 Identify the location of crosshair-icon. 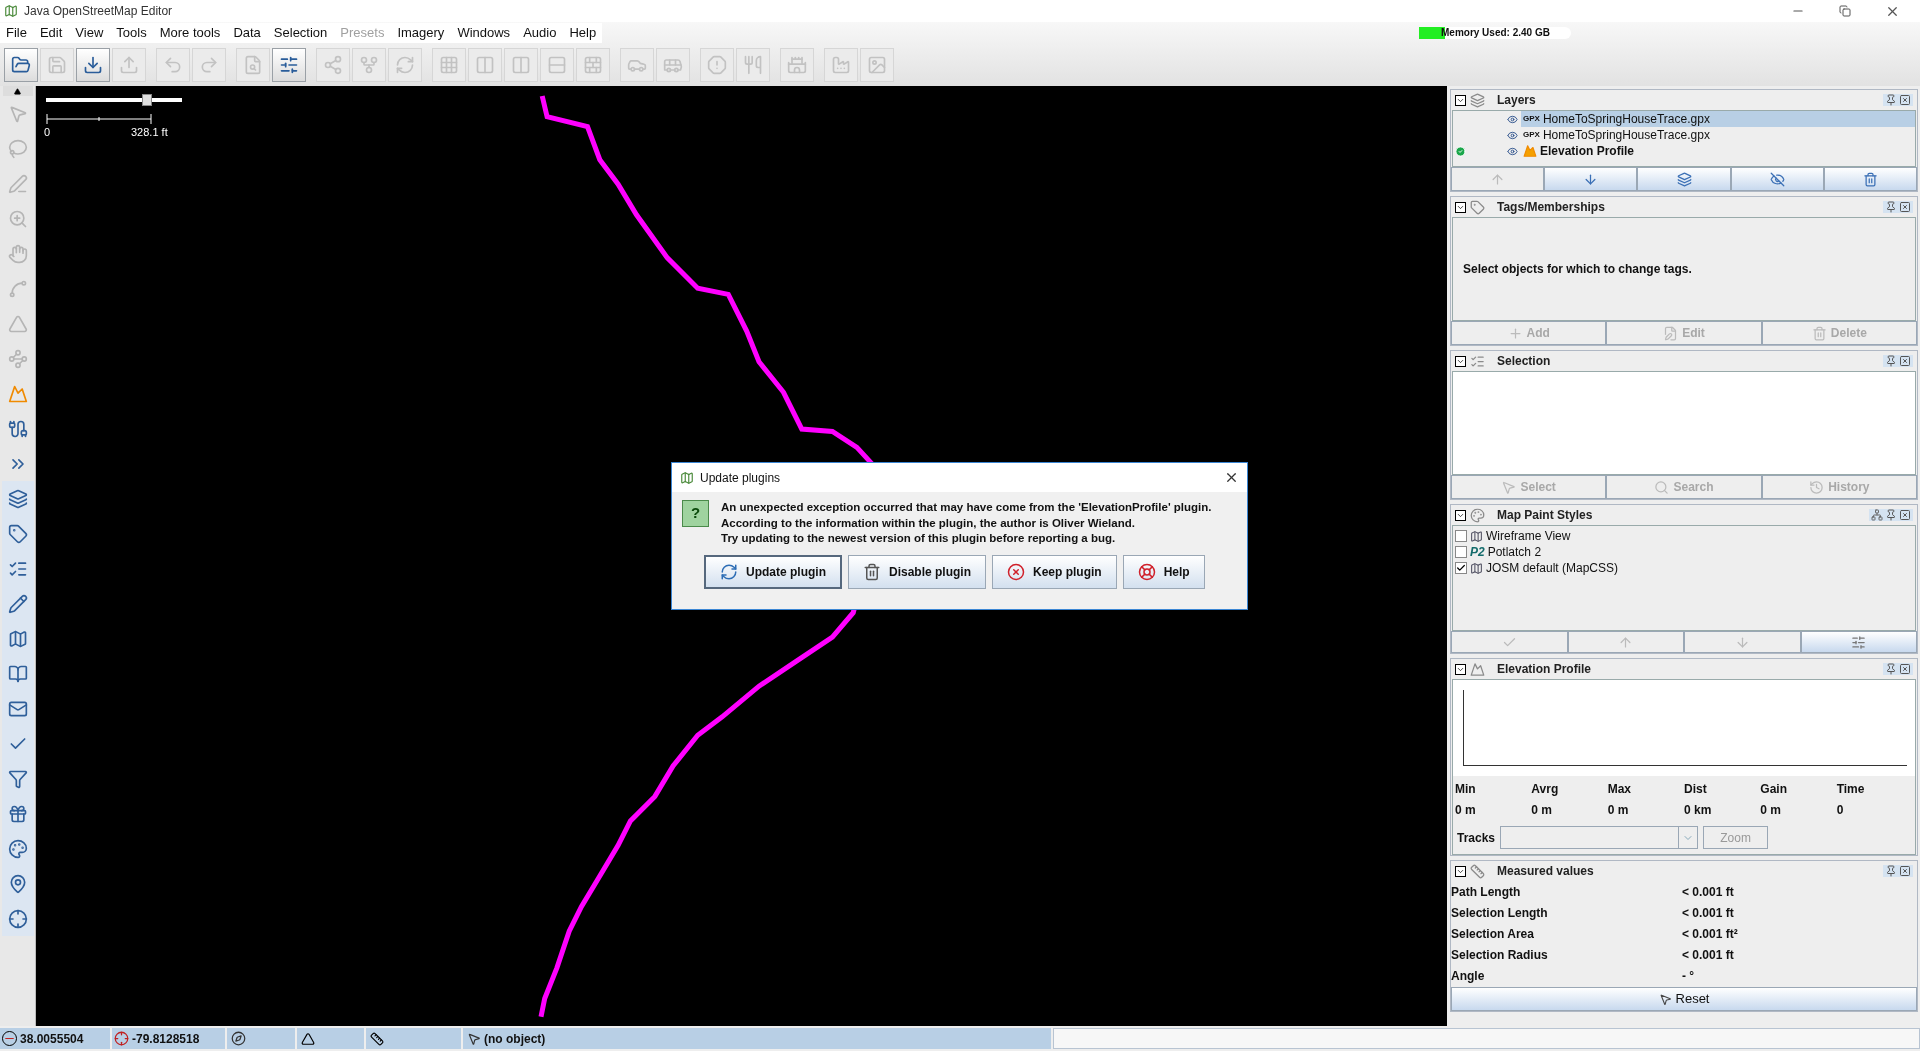
(17, 918).